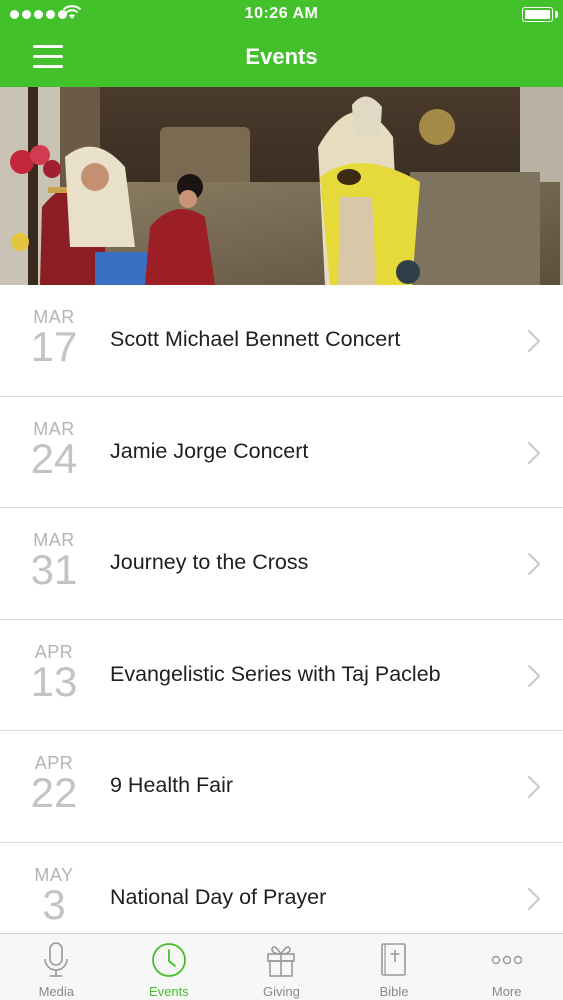  What do you see at coordinates (54, 458) in the screenshot?
I see `event-day: 24` at bounding box center [54, 458].